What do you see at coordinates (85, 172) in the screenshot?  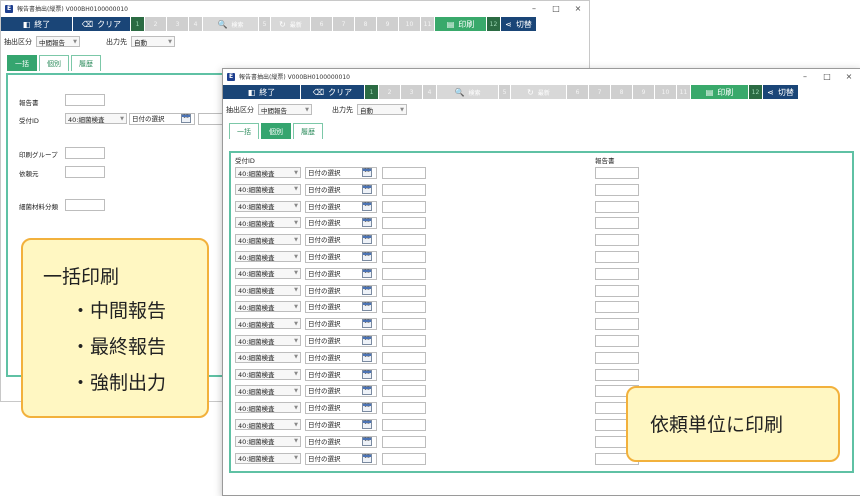 I see `requester-input` at bounding box center [85, 172].